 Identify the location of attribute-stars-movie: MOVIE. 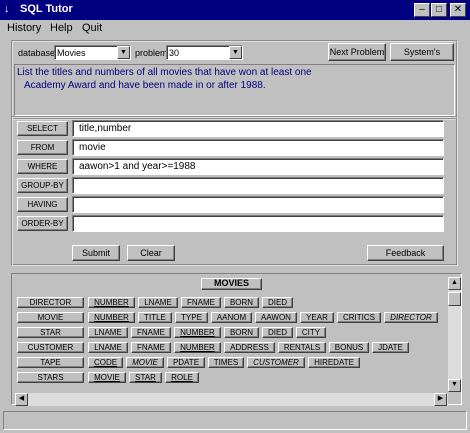
(107, 377).